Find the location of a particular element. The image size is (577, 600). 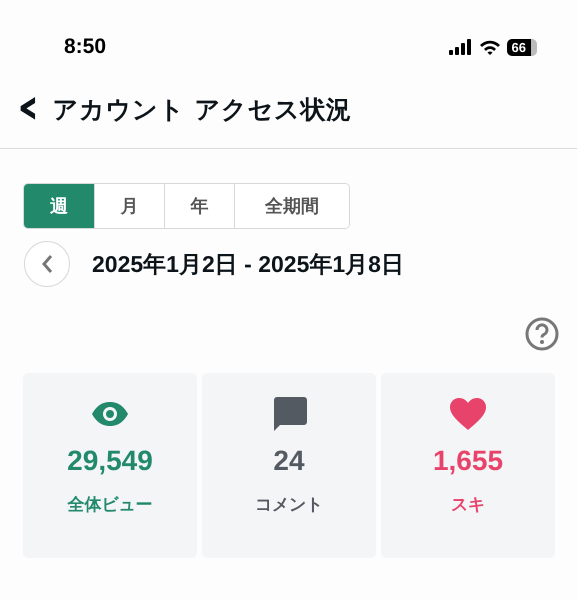

wifi-icon is located at coordinates (489, 47).